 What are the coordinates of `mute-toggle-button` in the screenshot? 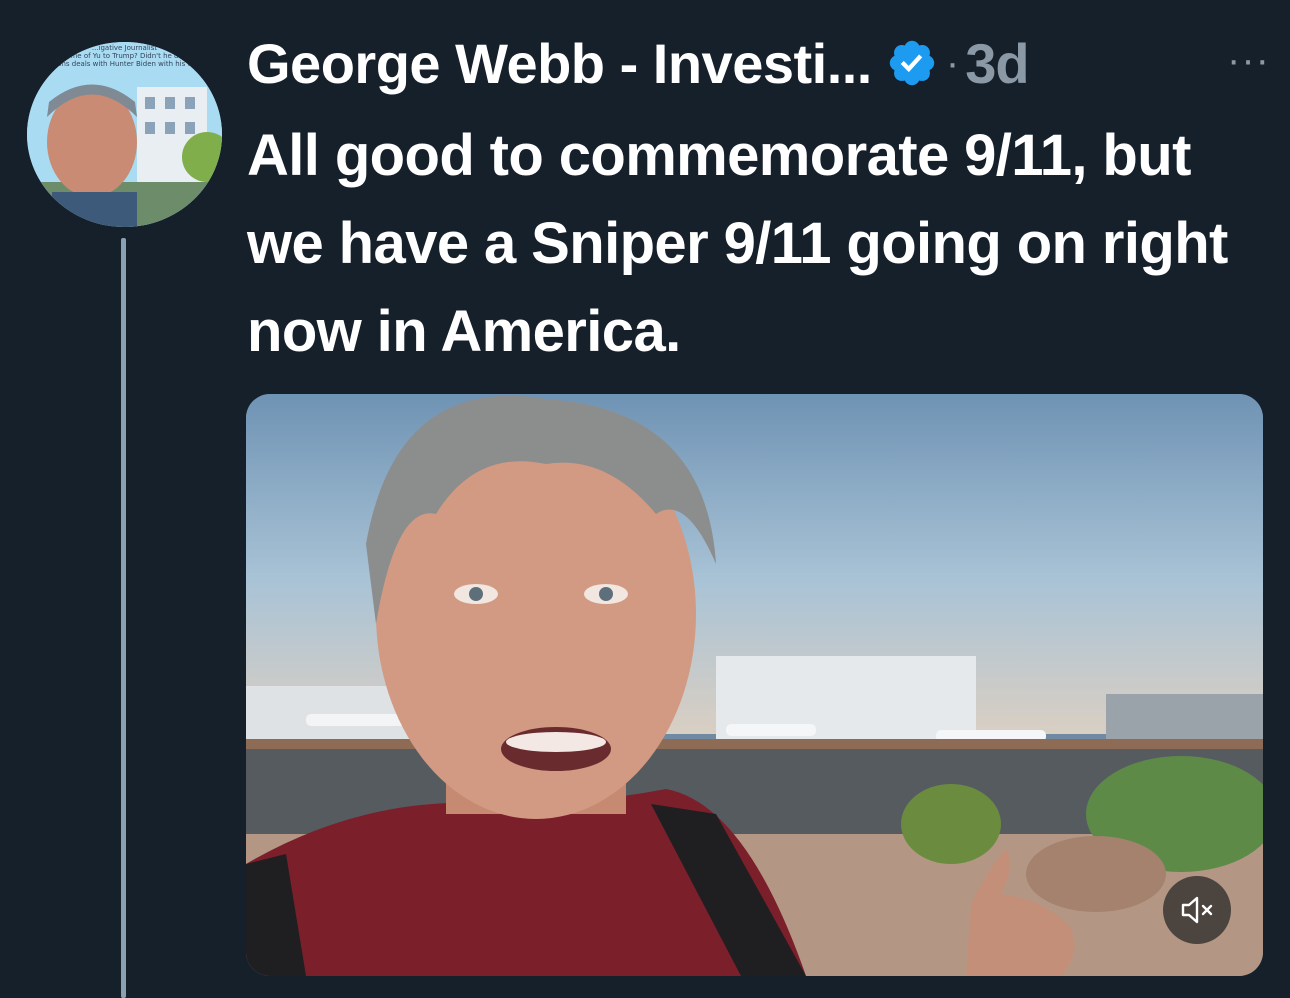 It's located at (1197, 910).